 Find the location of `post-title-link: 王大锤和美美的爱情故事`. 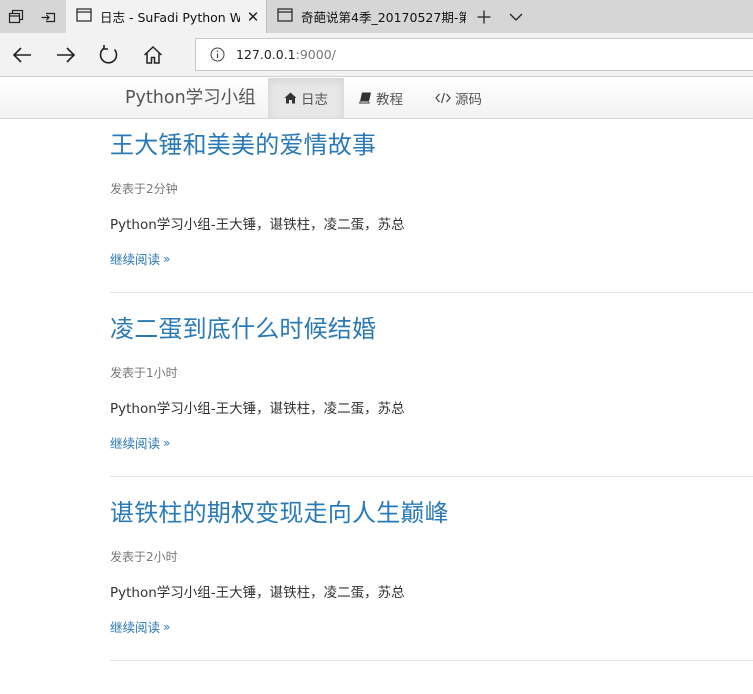

post-title-link: 王大锤和美美的爱情故事 is located at coordinates (243, 145).